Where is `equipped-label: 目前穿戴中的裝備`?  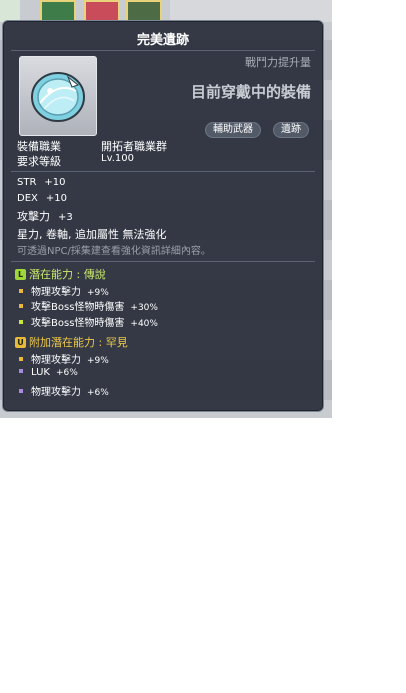 equipped-label: 目前穿戴中的裝備 is located at coordinates (250, 92).